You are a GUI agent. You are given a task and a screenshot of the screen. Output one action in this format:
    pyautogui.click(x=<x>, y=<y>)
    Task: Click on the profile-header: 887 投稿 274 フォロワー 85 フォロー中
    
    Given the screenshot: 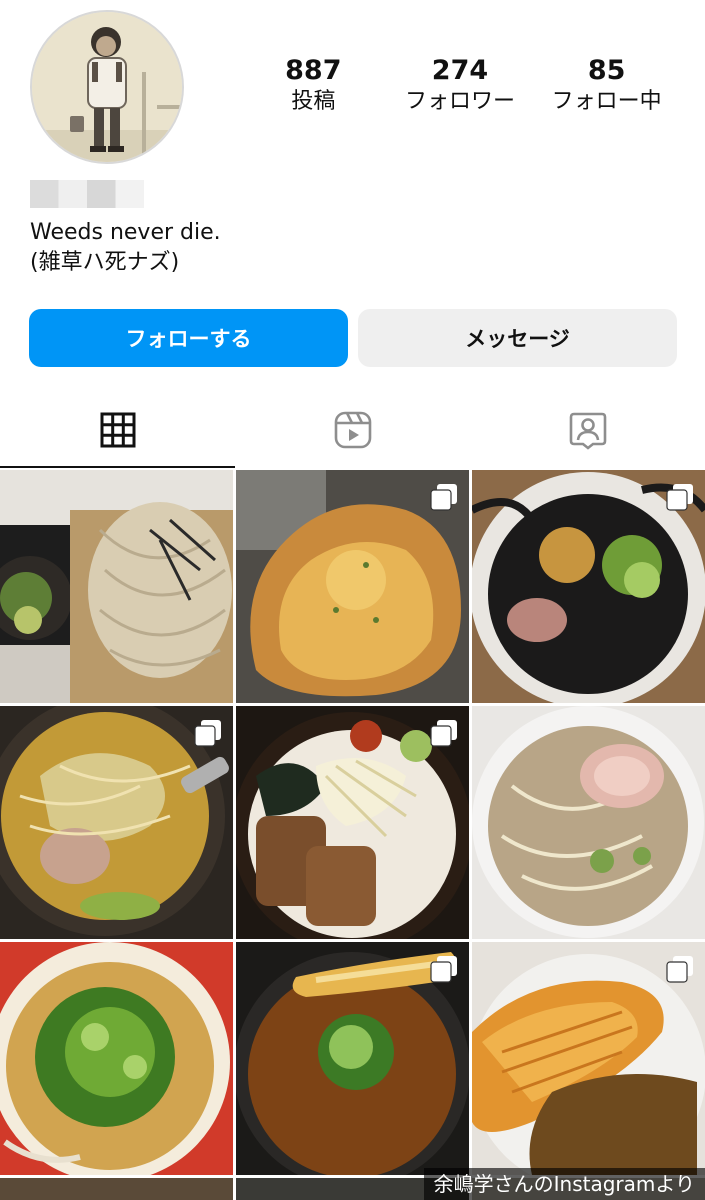 What is the action you would take?
    pyautogui.click(x=352, y=85)
    